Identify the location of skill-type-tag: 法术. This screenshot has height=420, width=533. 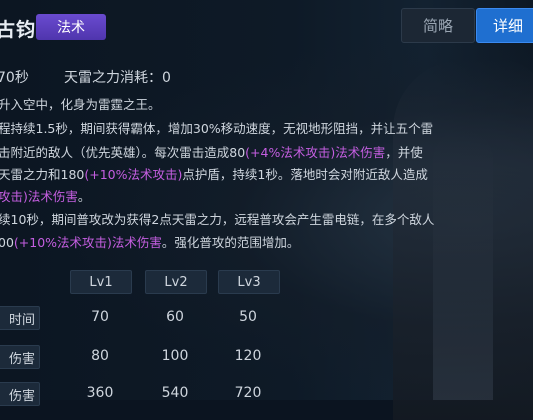
(71, 27).